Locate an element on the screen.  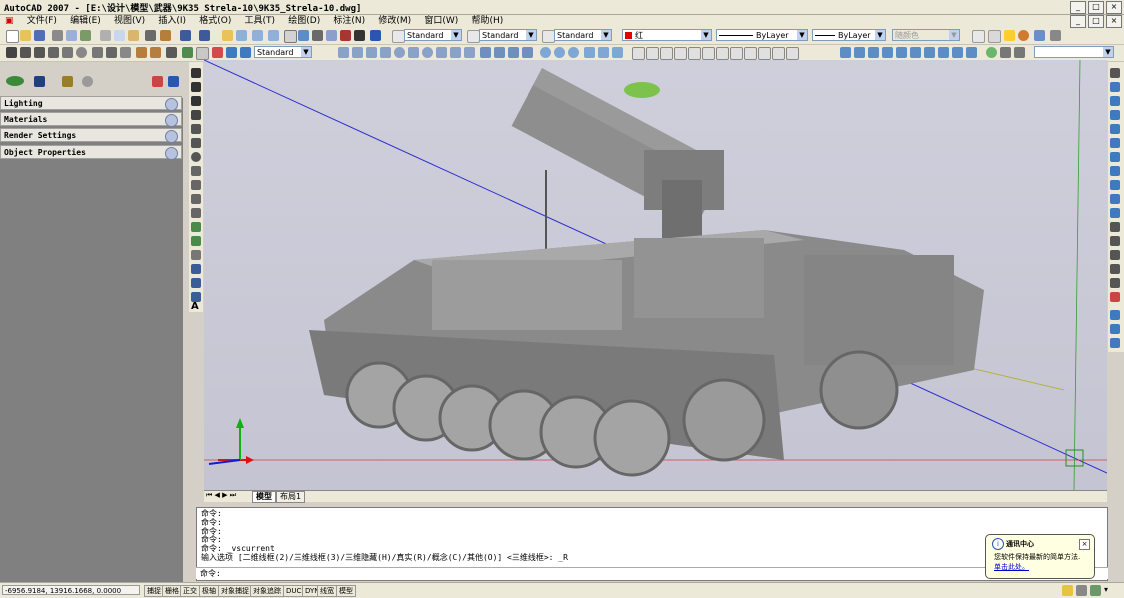
cut-icon is located at coordinates (105, 35).